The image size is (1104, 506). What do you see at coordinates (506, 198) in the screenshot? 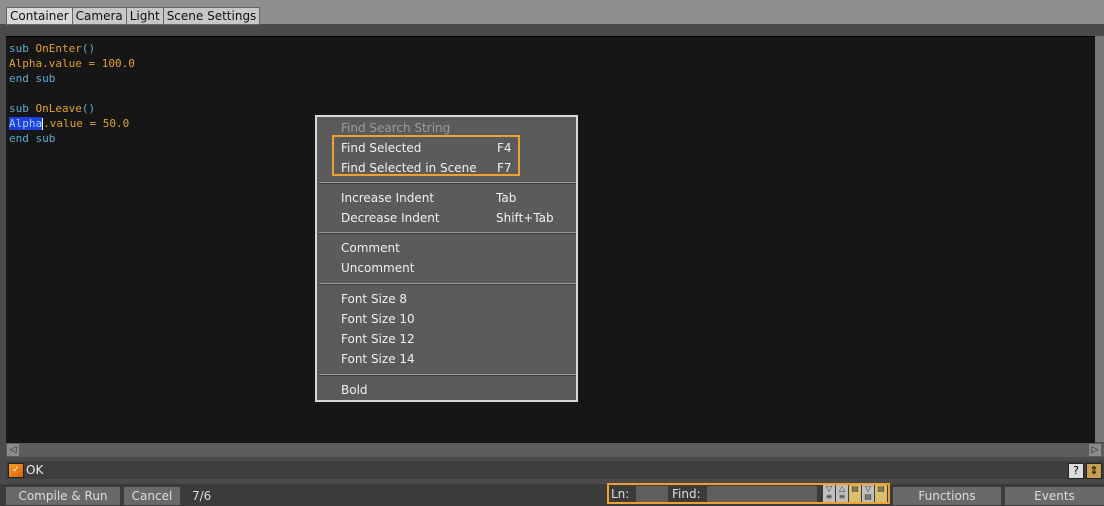
I see `shortcut-increase-indent: Tab` at bounding box center [506, 198].